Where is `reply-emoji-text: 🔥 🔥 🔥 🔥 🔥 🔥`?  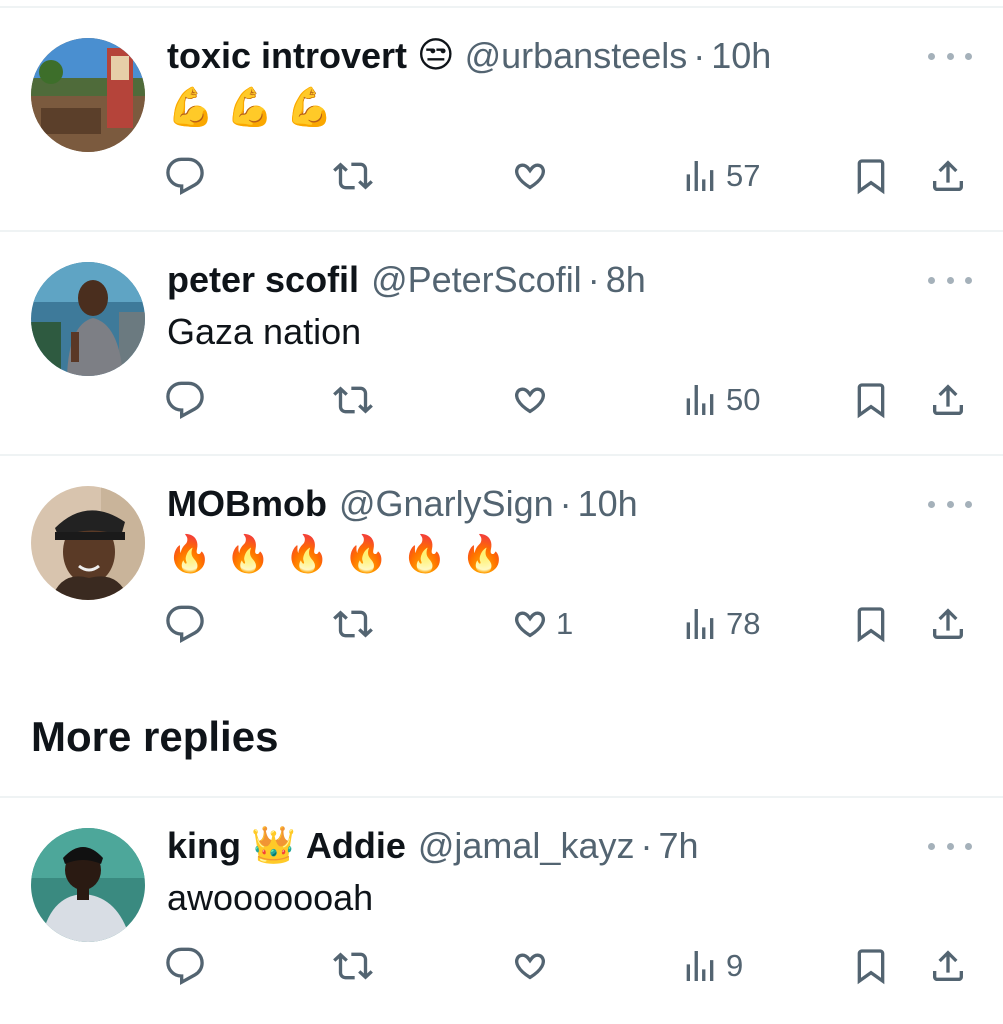 reply-emoji-text: 🔥 🔥 🔥 🔥 🔥 🔥 is located at coordinates (336, 554).